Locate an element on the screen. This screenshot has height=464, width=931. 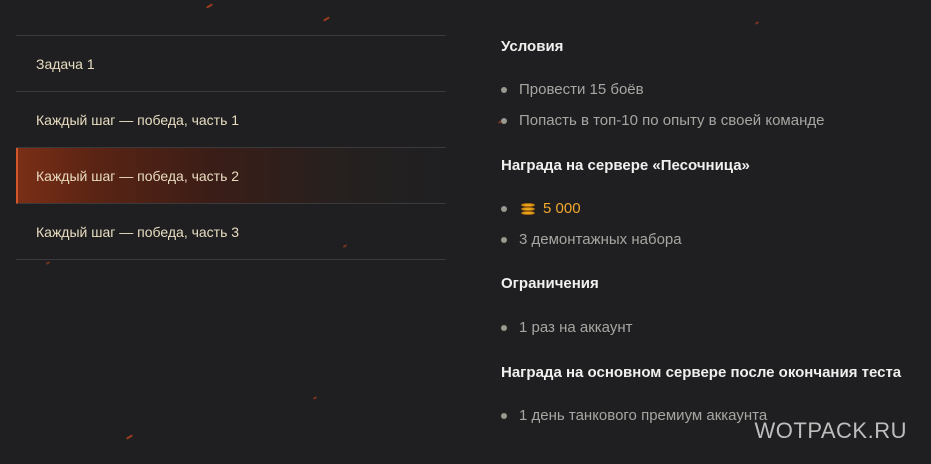
task-item-3-selected: Каждый шаг — победа, часть 2 is located at coordinates (231, 176).